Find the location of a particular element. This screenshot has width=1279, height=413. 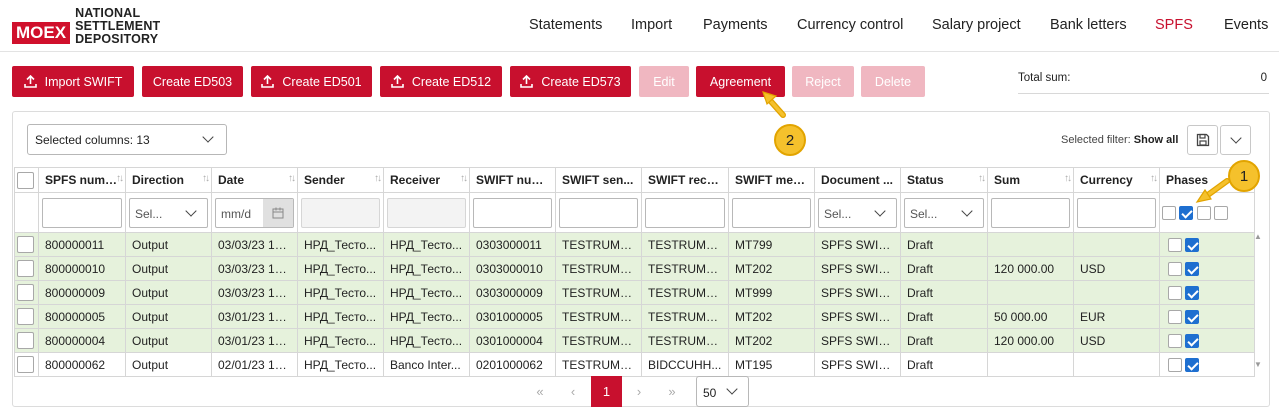

date-filter: mm/d is located at coordinates (254, 212).